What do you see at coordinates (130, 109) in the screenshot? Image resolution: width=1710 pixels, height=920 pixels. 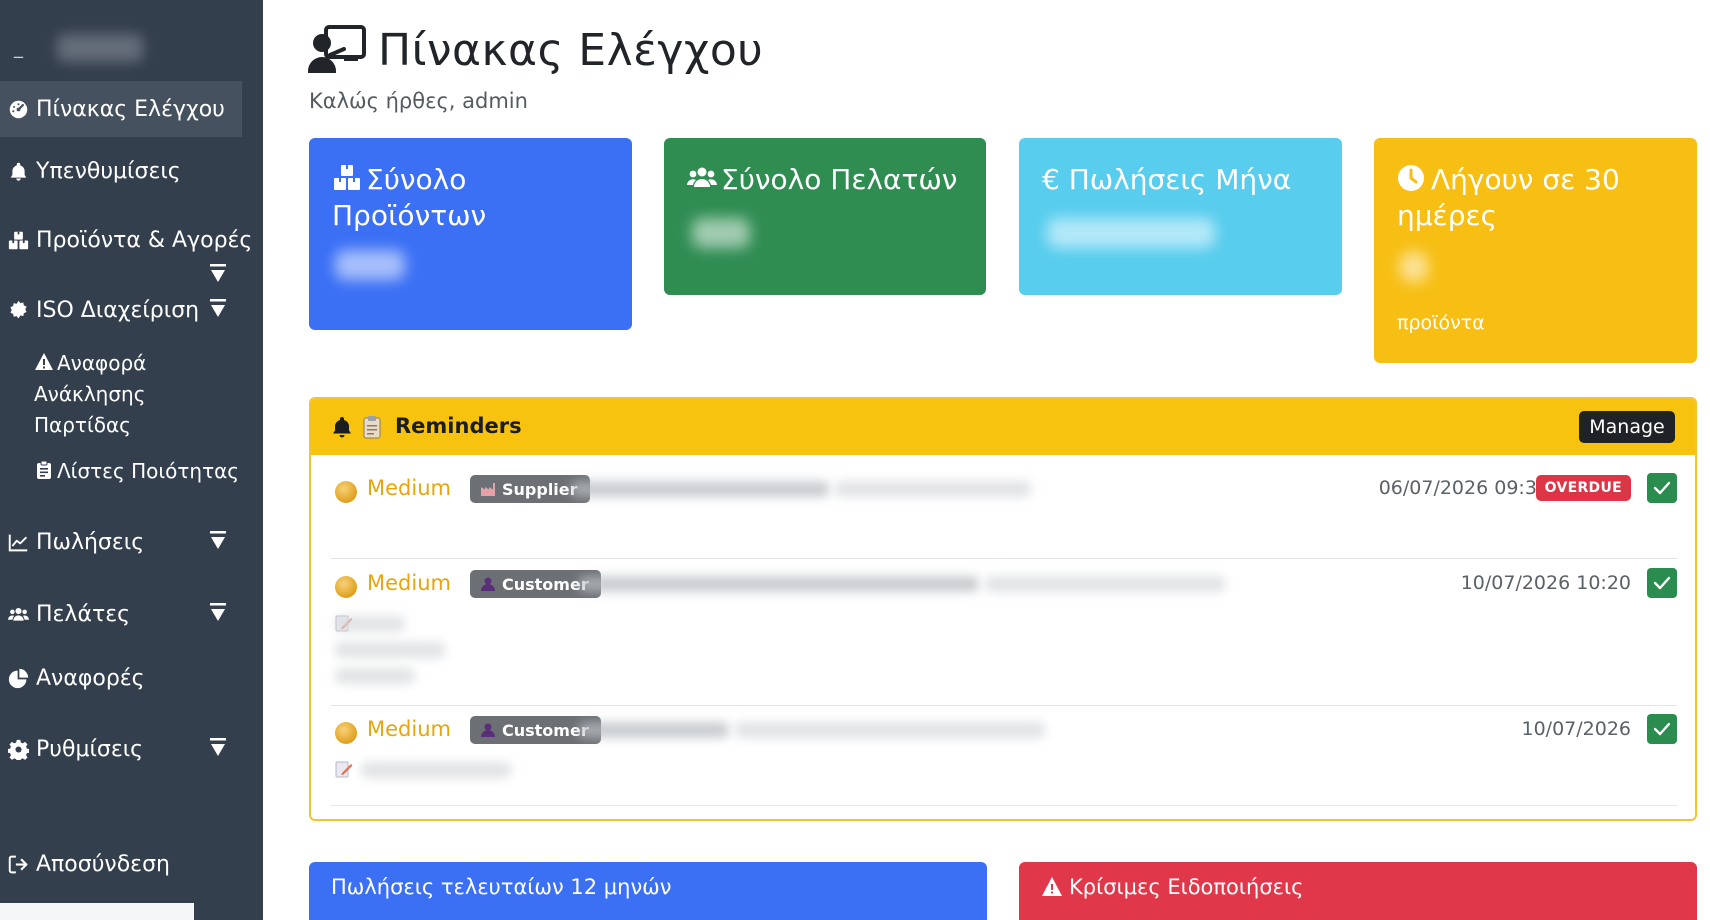 I see `sidebar-item-label: Πίνακας Ελέγχου` at bounding box center [130, 109].